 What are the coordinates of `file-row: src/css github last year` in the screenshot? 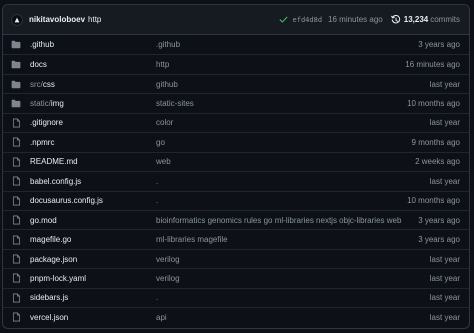 It's located at (236, 83).